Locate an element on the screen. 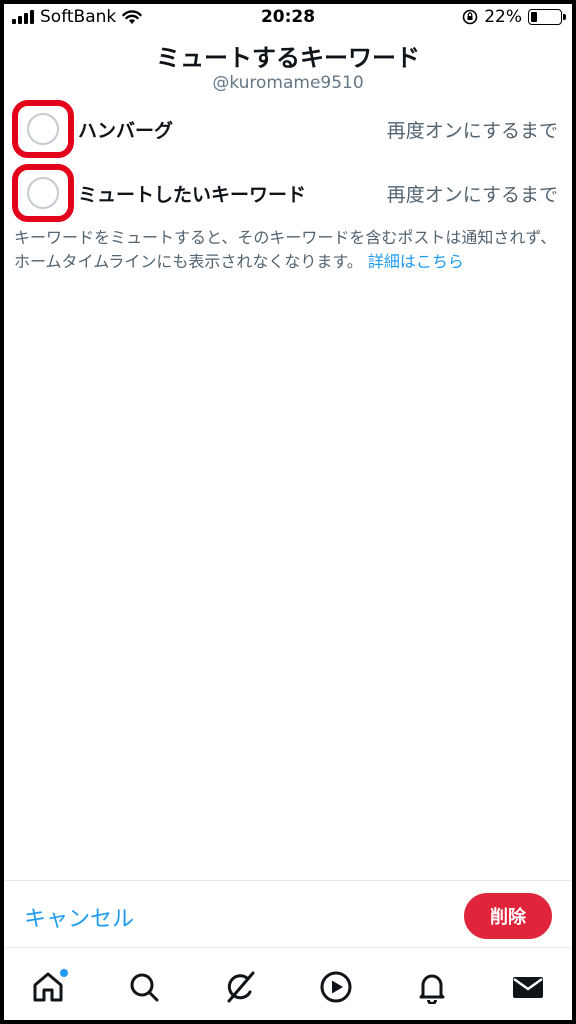 This screenshot has width=576, height=1024. delete-button: 削除 is located at coordinates (508, 916).